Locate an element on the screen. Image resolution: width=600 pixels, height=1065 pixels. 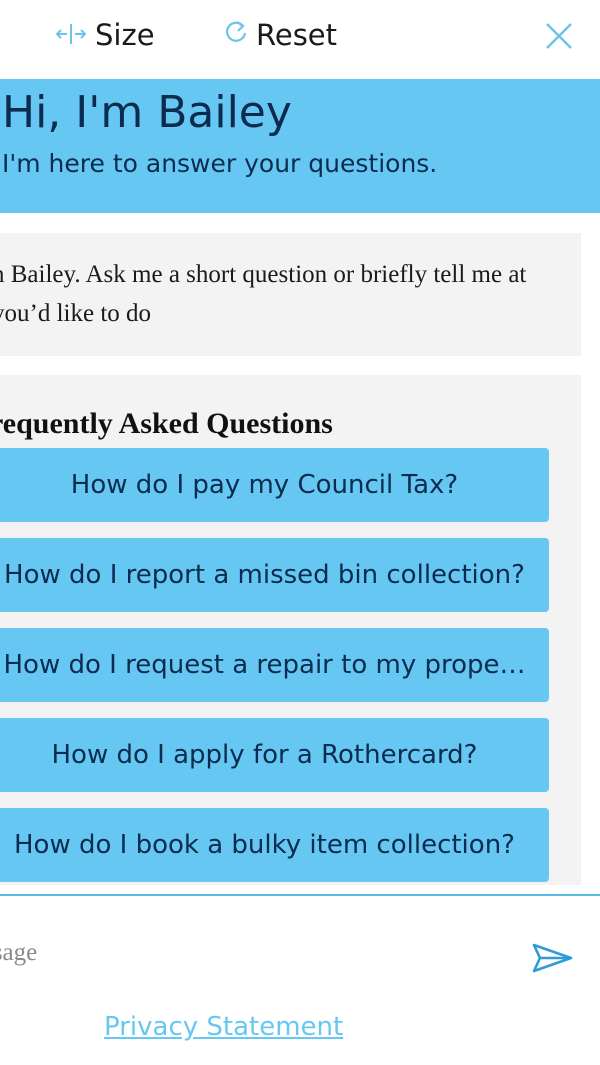
faq-button-missed-bin: How do I report a missed bin collection? is located at coordinates (274, 575).